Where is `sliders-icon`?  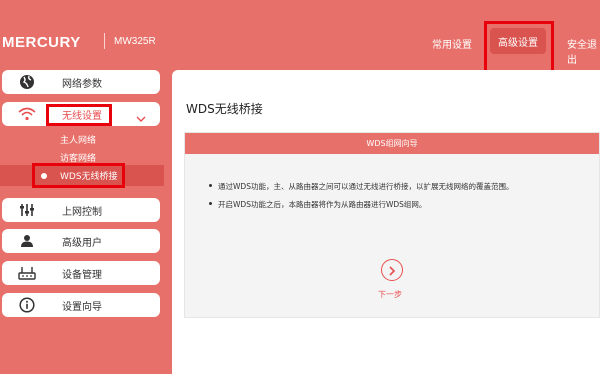
sliders-icon is located at coordinates (27, 210).